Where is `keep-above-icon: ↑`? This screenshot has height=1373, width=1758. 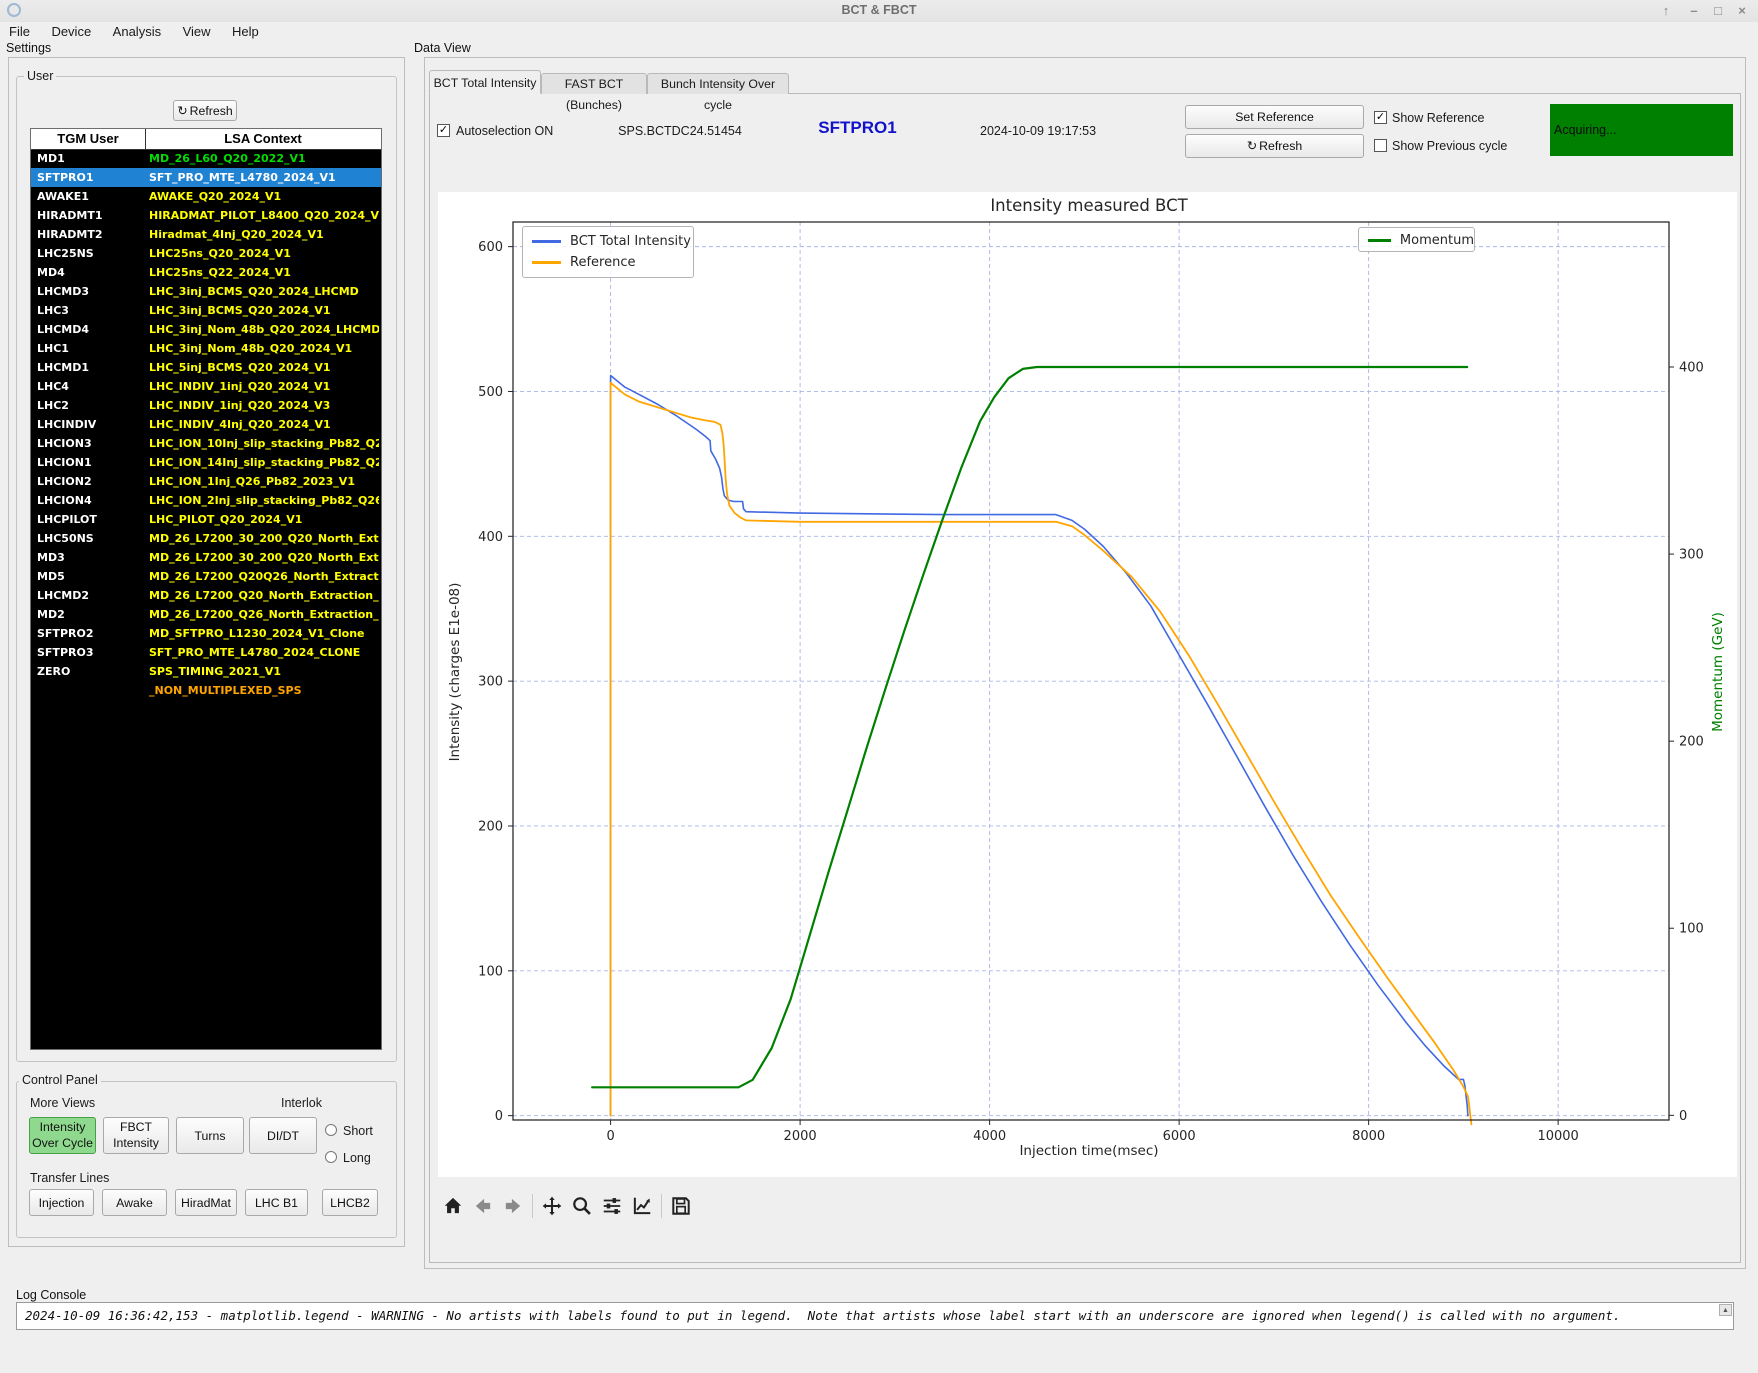 keep-above-icon: ↑ is located at coordinates (1666, 11).